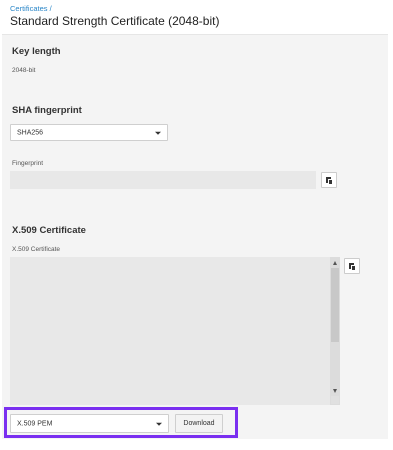 The width and height of the screenshot is (393, 450). I want to click on x509-certificate-title: X.509 Certificate, so click(49, 230).